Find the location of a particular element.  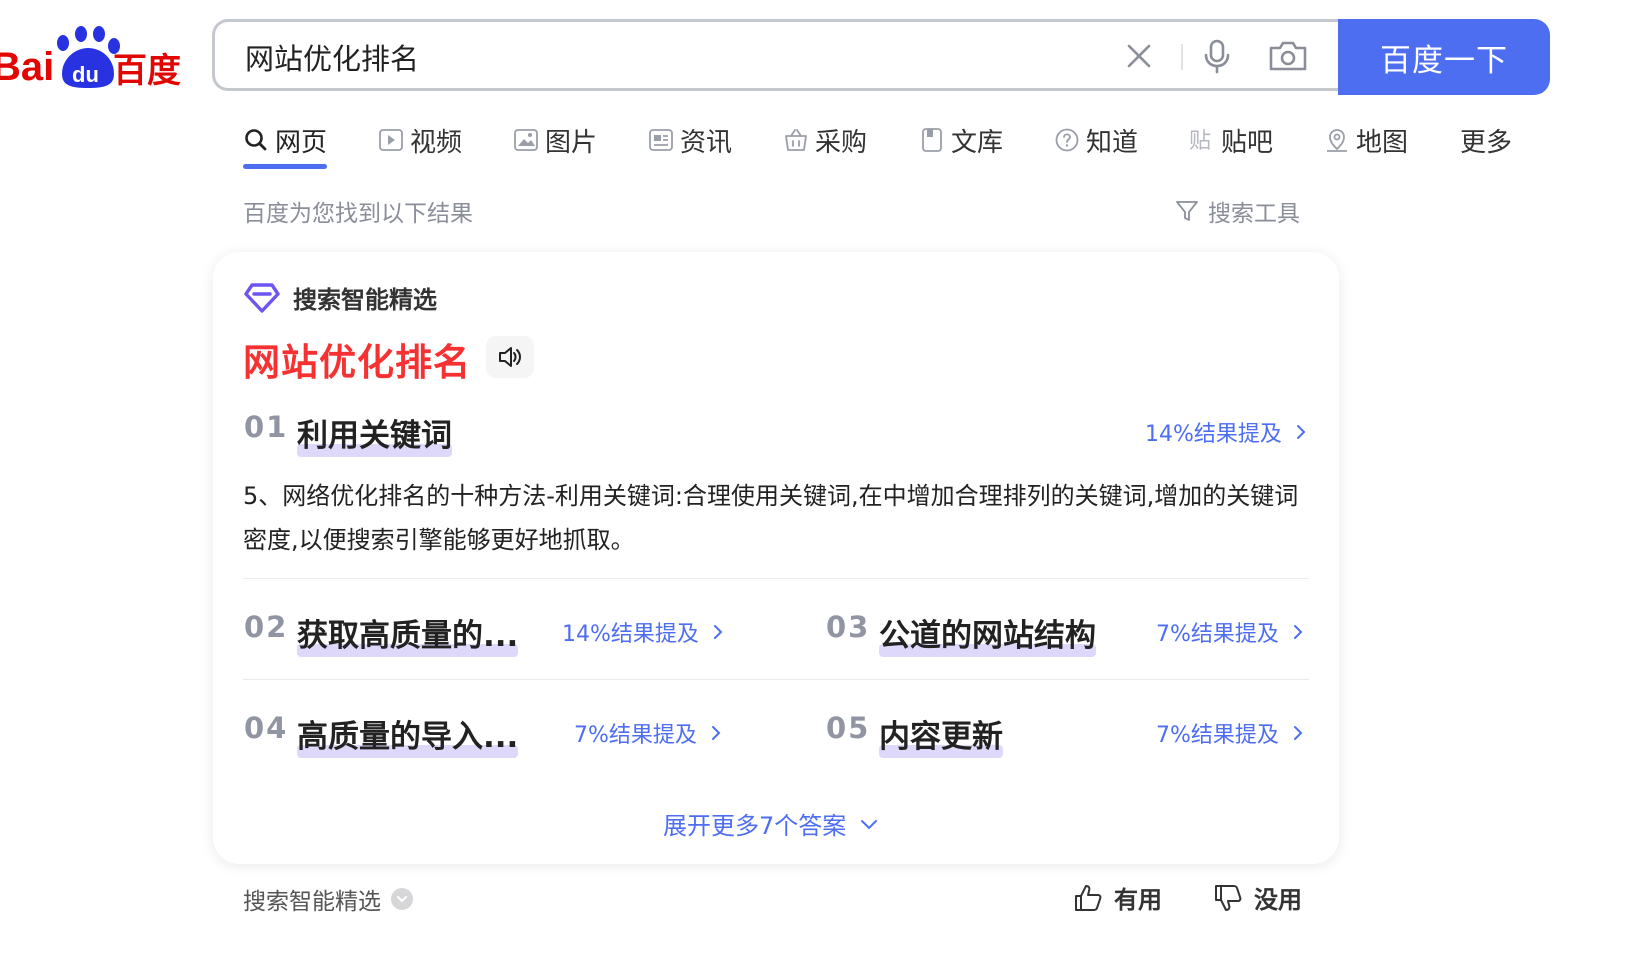

document-icon is located at coordinates (932, 140).